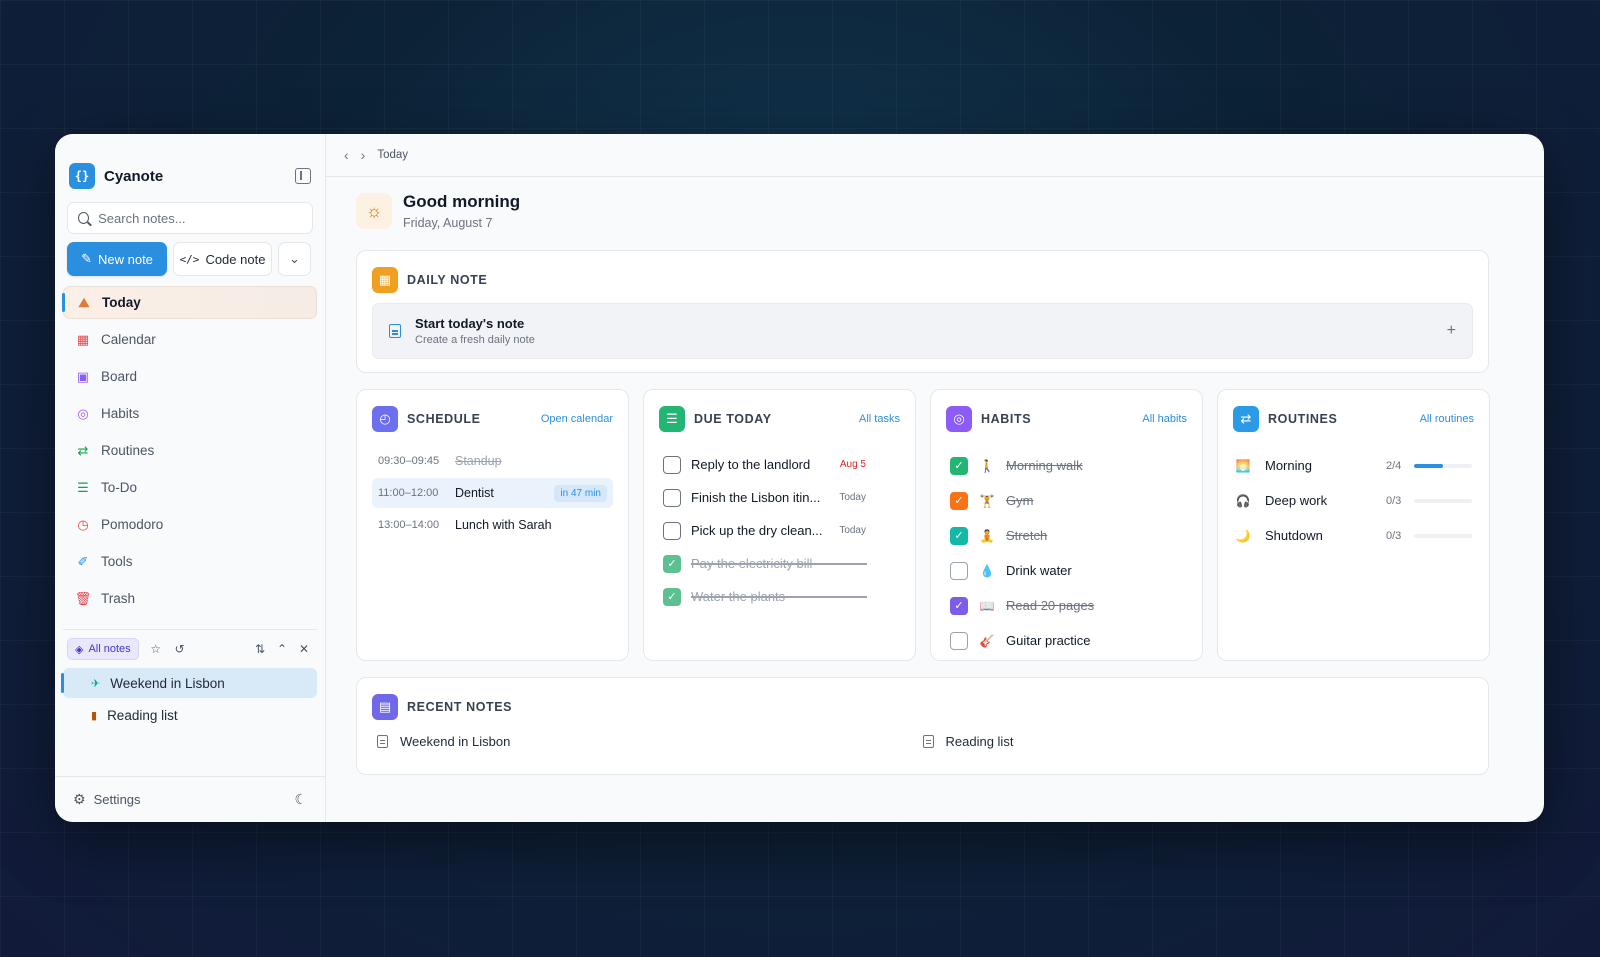 This screenshot has height=957, width=1600. Describe the element at coordinates (84, 218) in the screenshot. I see `search-icon` at that location.